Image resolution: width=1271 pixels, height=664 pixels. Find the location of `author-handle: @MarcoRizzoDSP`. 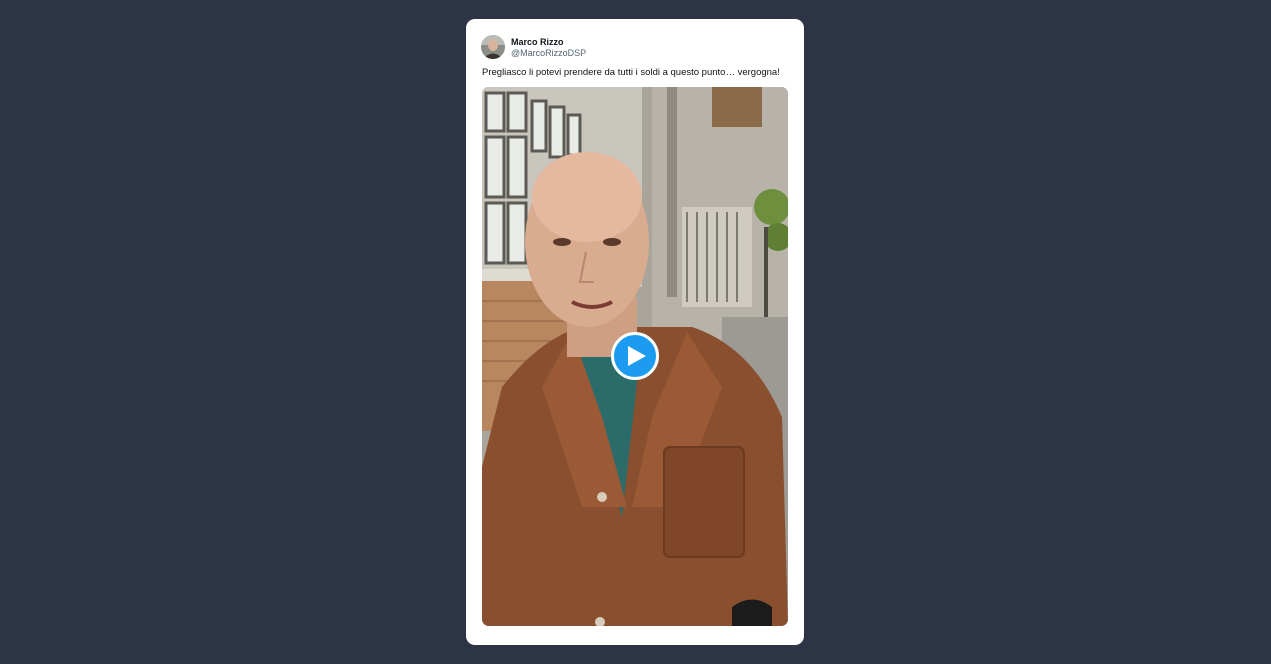

author-handle: @MarcoRizzoDSP is located at coordinates (548, 53).